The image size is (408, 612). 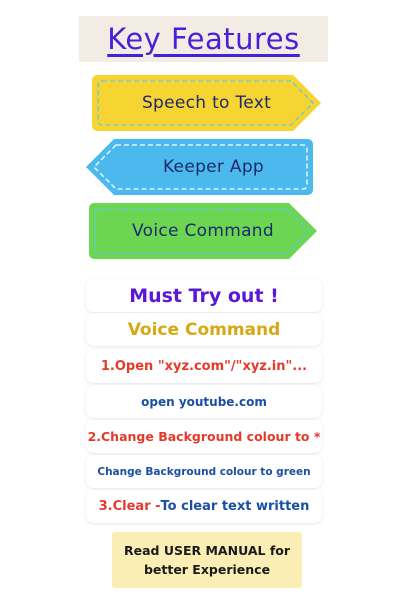 I want to click on command-example-background: Change Background colour to green, so click(x=204, y=471).